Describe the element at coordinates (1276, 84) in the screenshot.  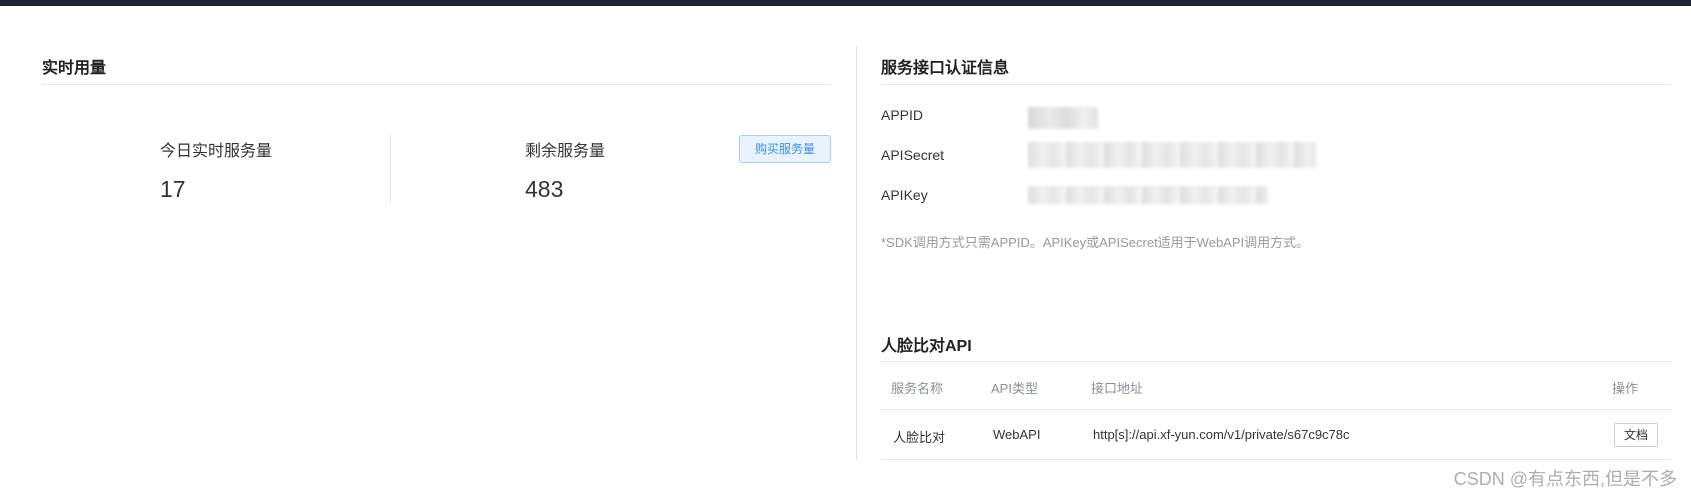
I see `auth-title-divider` at that location.